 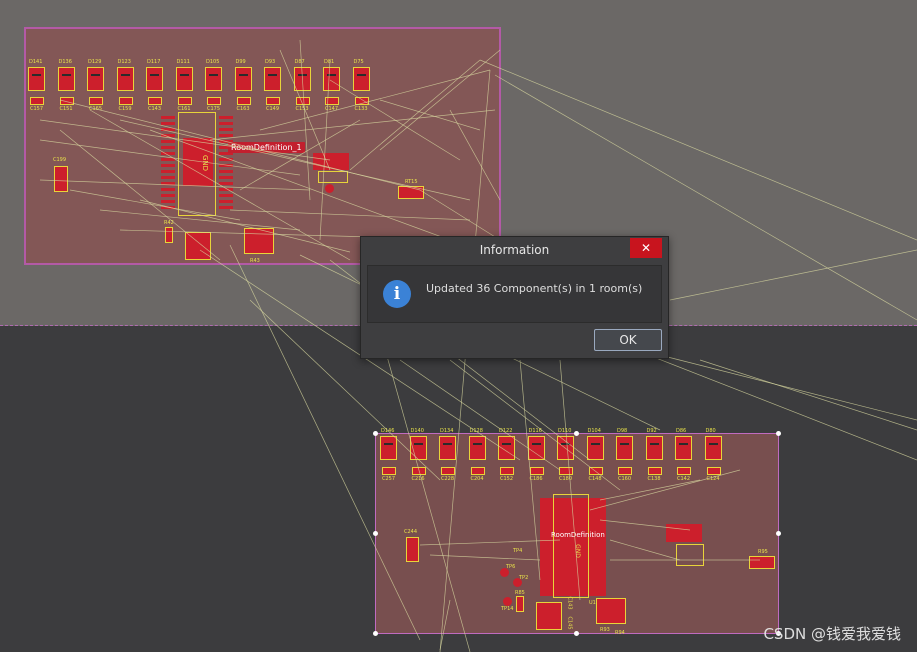 I want to click on info-icon: i, so click(x=397, y=294).